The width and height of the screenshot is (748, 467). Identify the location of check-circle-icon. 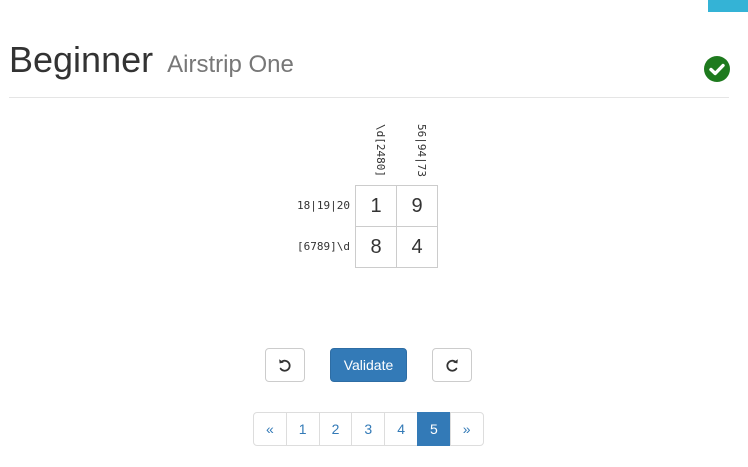
(717, 69).